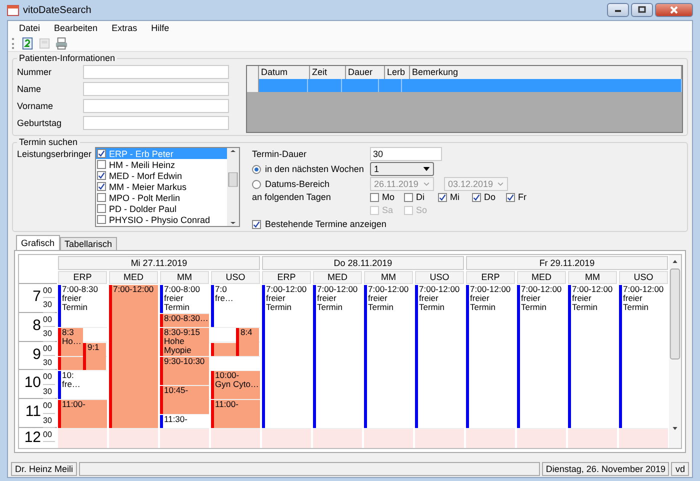 The height and width of the screenshot is (481, 700). Describe the element at coordinates (48, 142) in the screenshot. I see `group-title: Termin suchen` at that location.